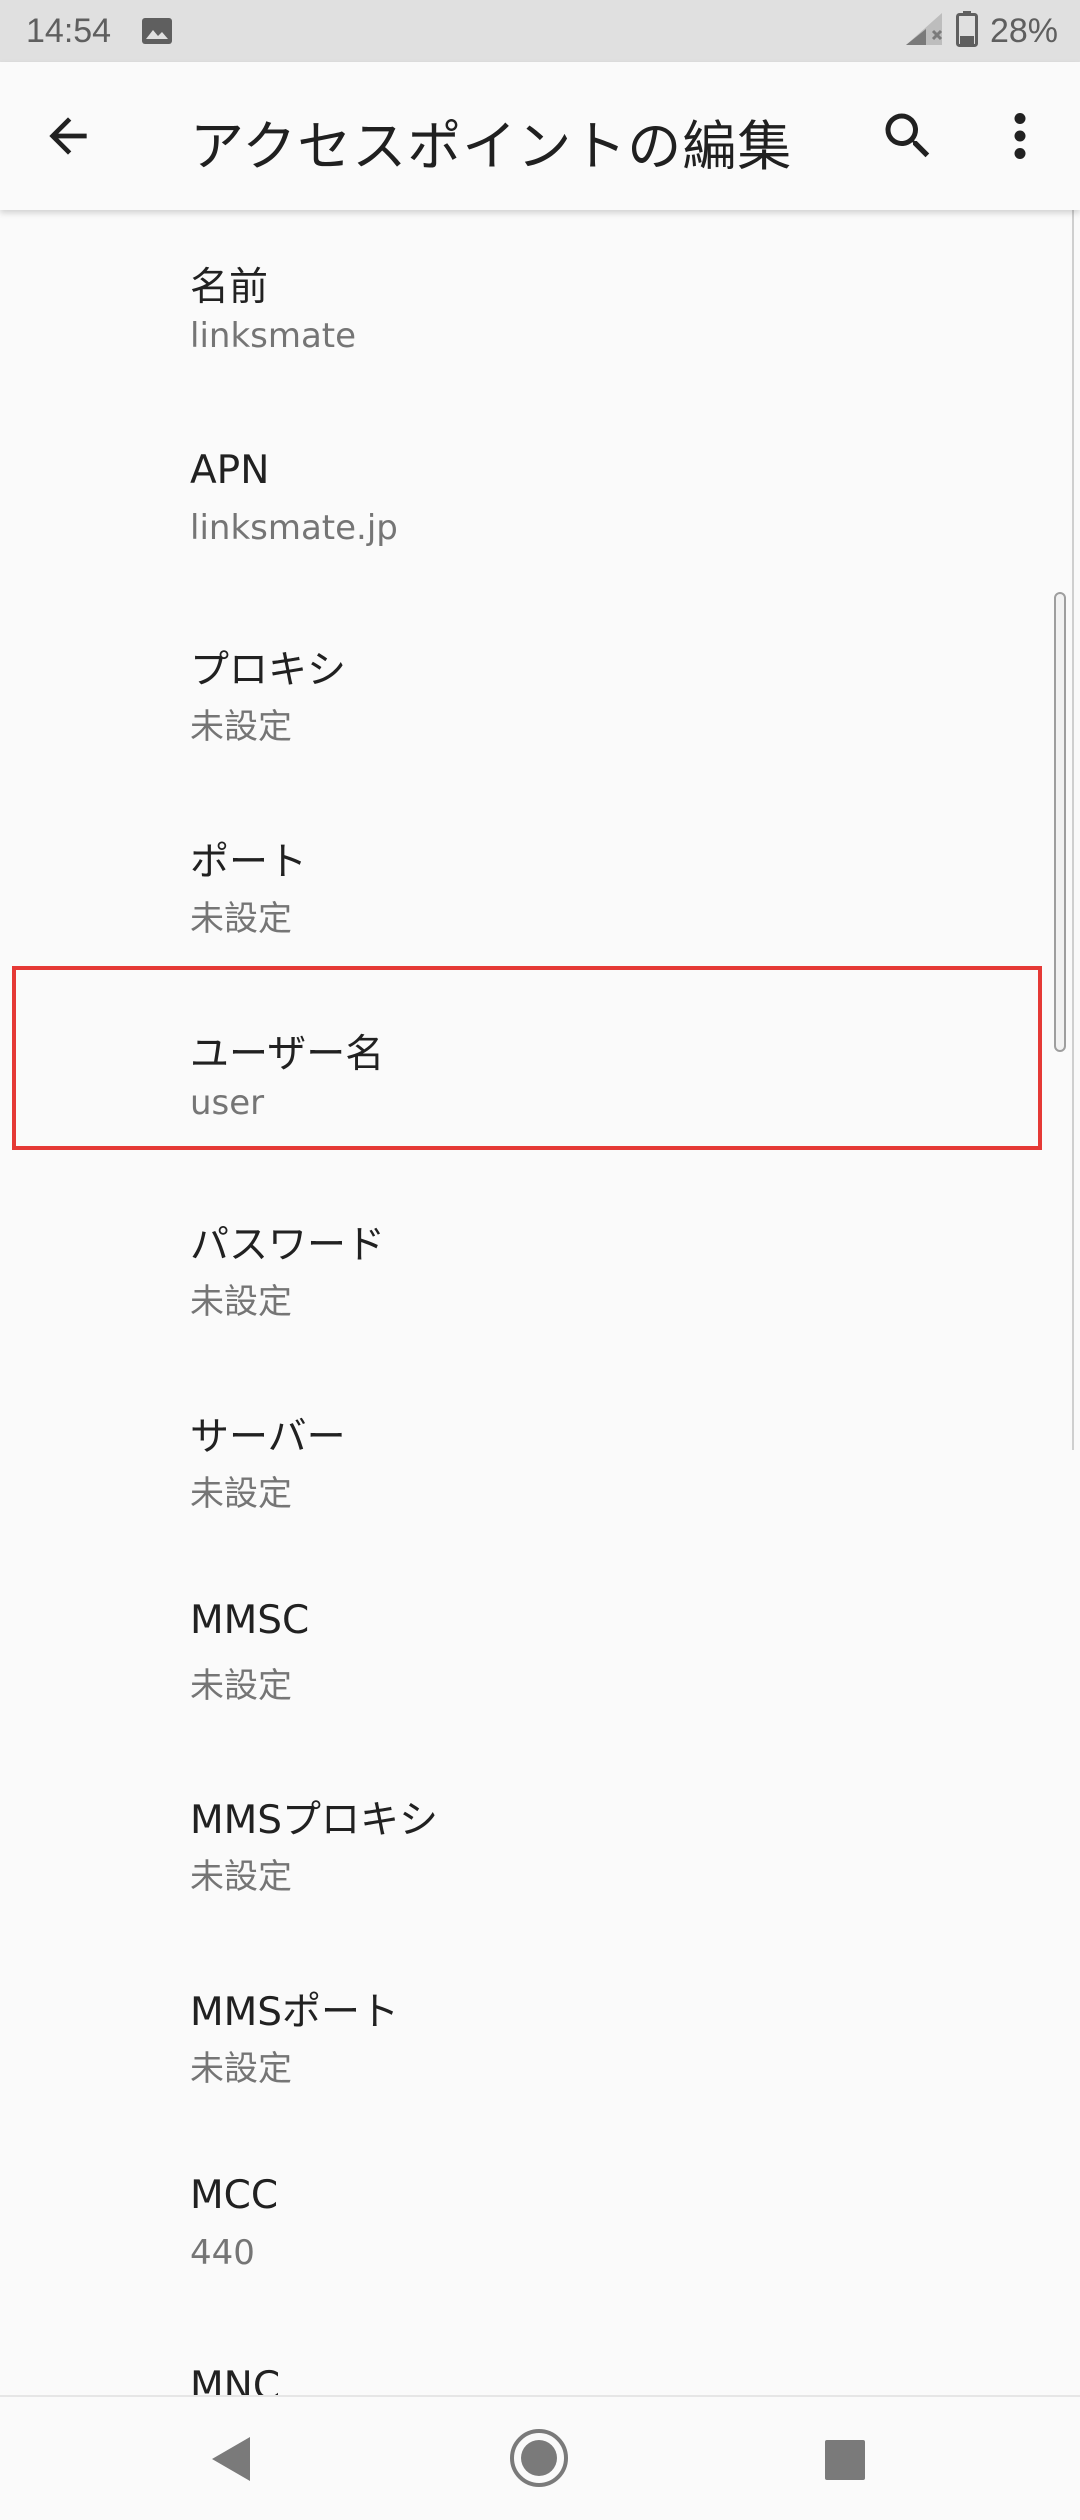  Describe the element at coordinates (491, 146) in the screenshot. I see `page-title: アクセスポイントの編集` at that location.